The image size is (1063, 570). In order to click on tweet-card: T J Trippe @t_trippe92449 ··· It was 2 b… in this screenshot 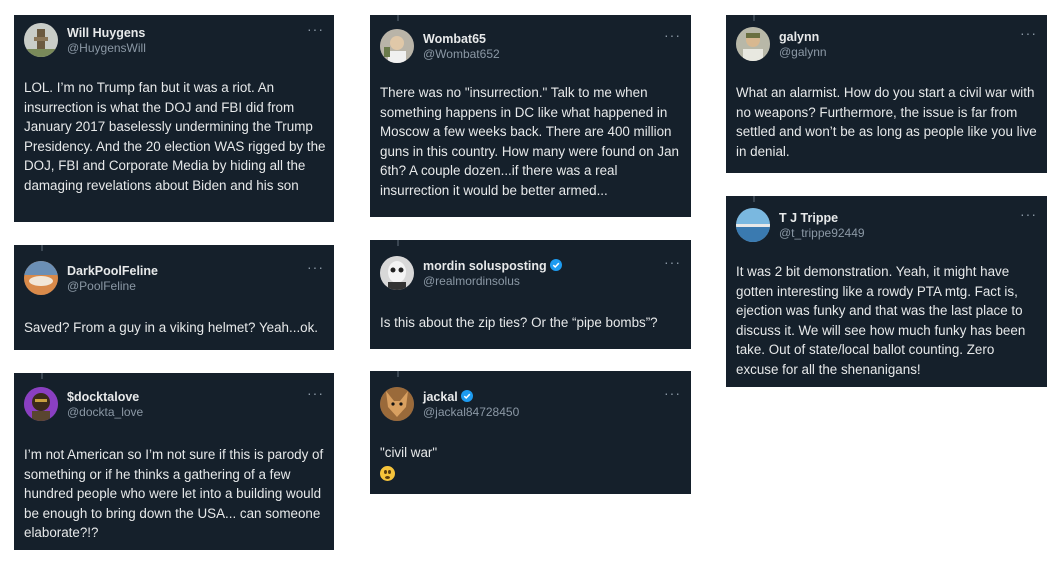, I will do `click(886, 291)`.